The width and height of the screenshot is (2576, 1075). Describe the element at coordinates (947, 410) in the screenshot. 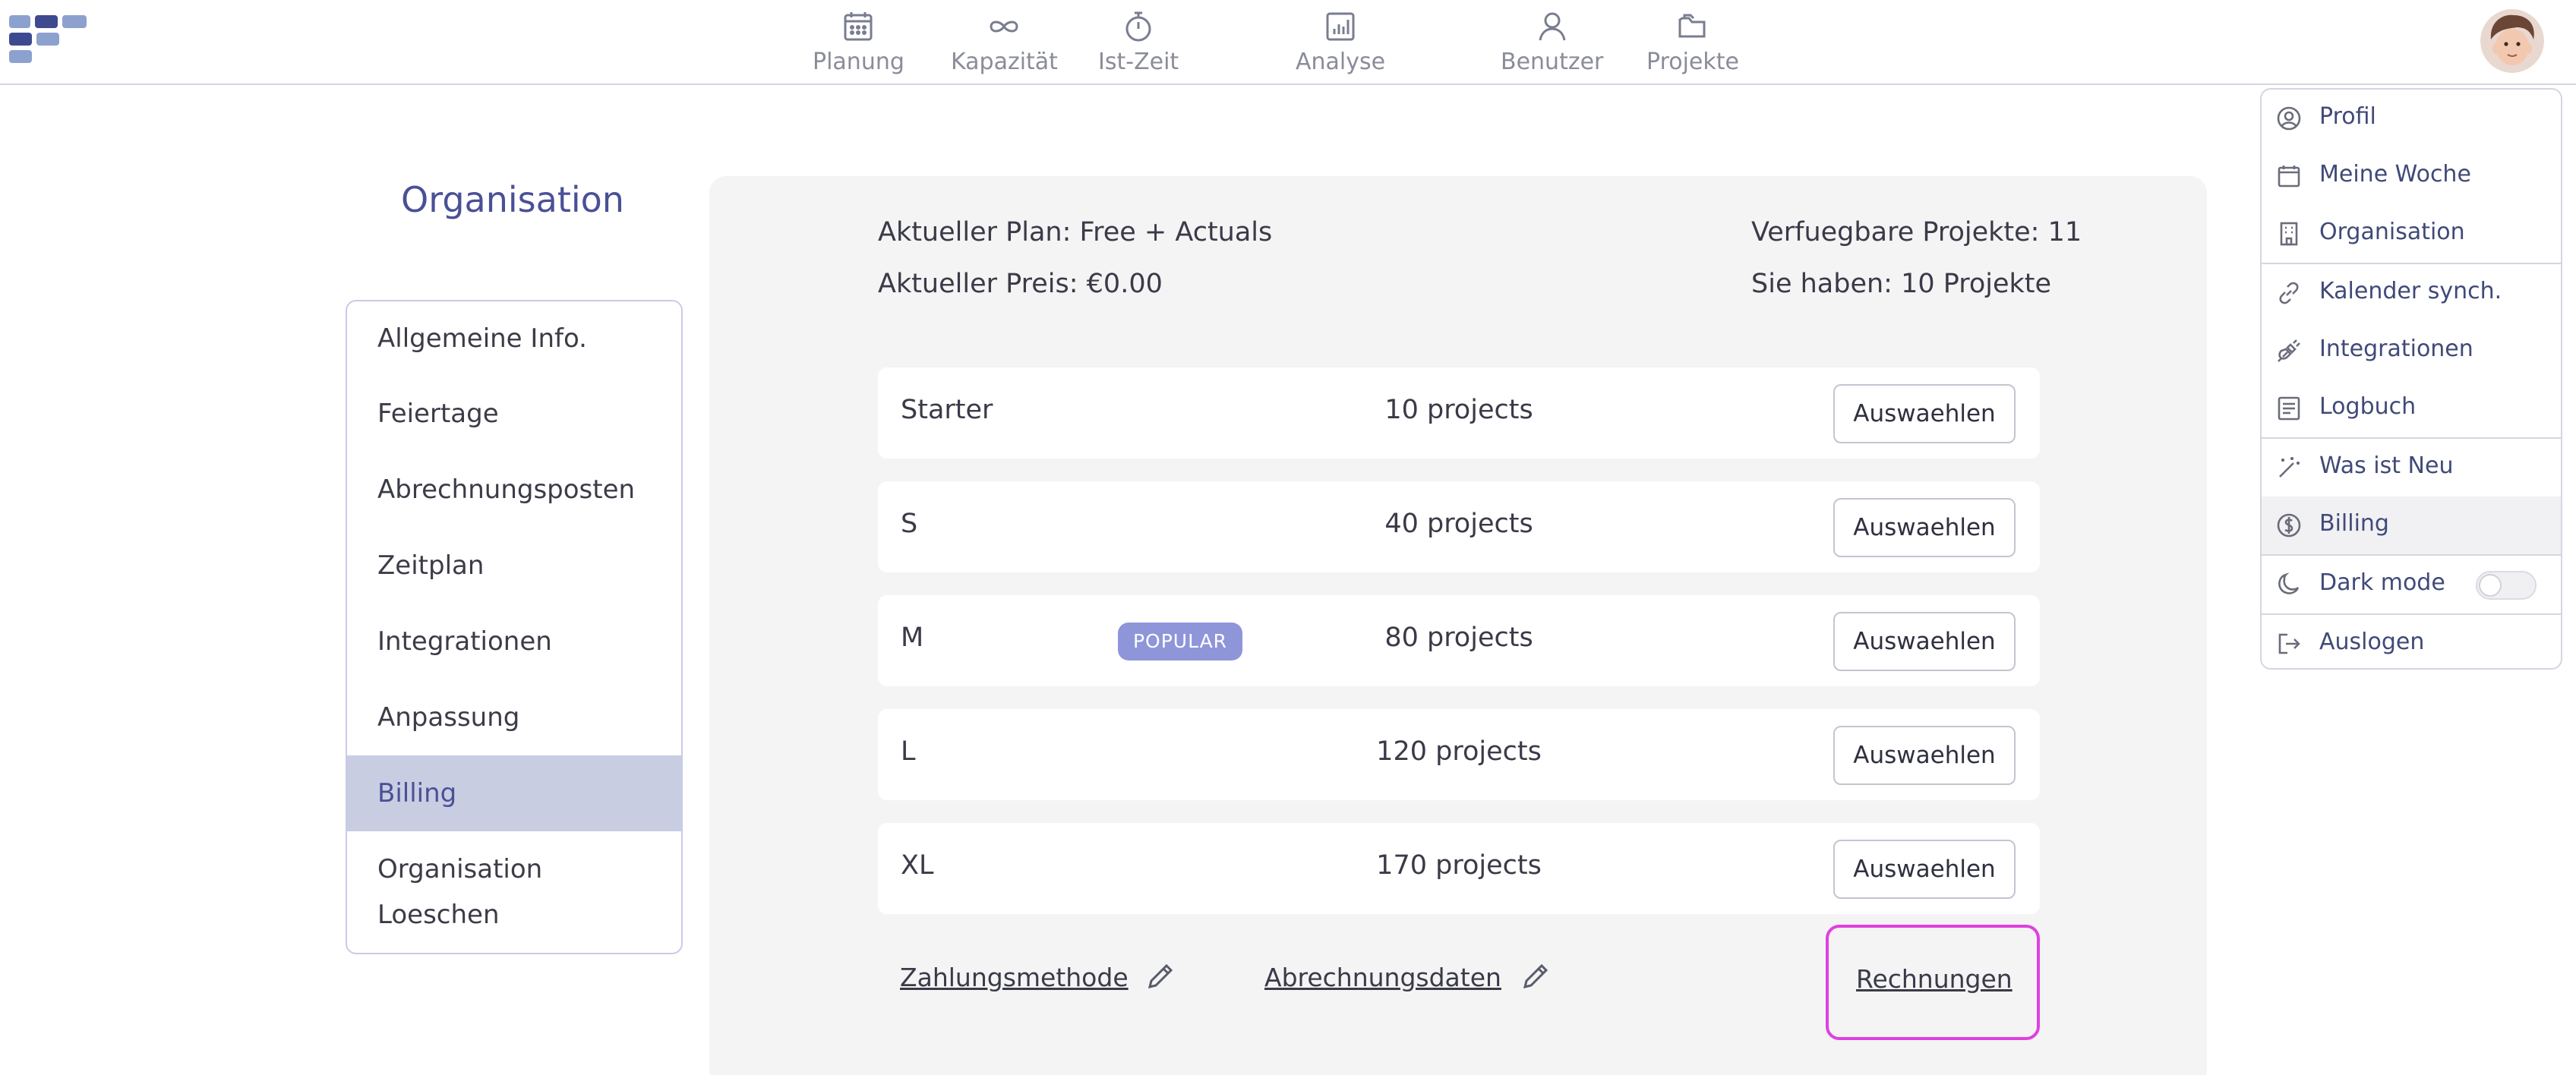

I see `plan-name: Starter` at that location.